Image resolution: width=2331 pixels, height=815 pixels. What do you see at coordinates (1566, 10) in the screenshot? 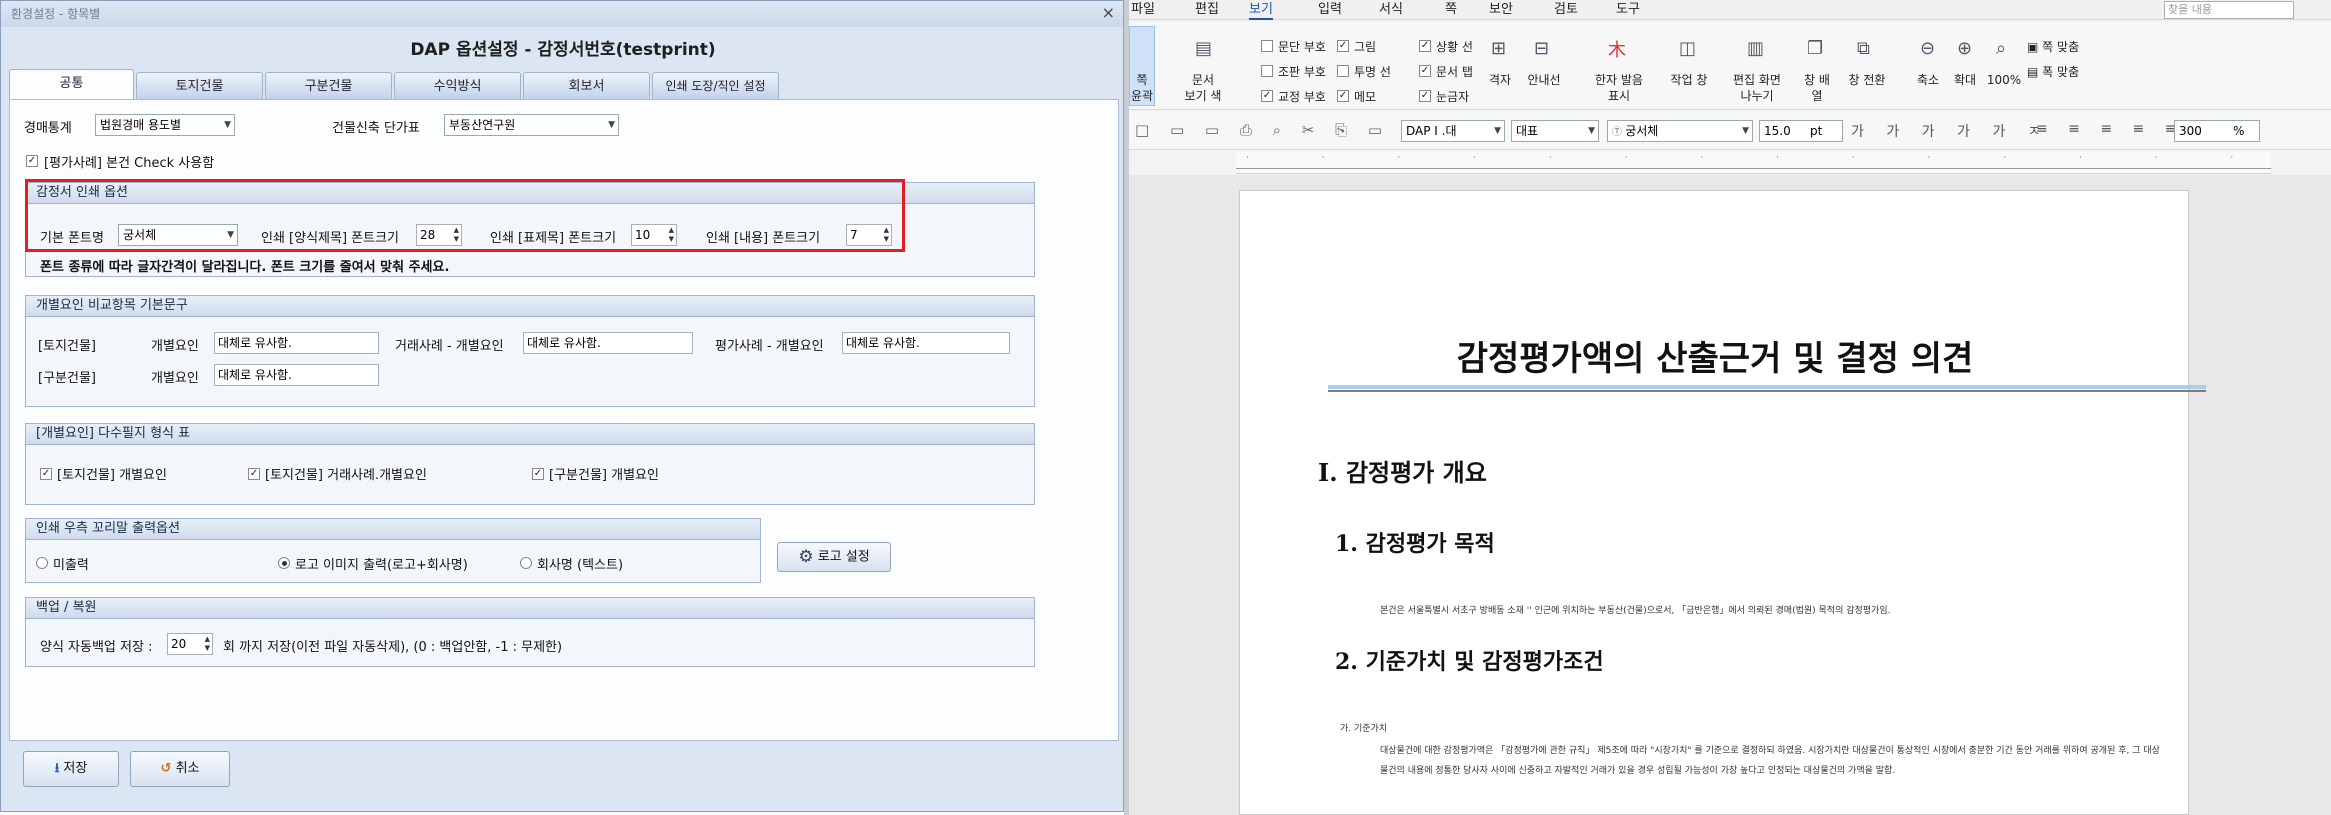
I see `menu-review: 검토` at bounding box center [1566, 10].